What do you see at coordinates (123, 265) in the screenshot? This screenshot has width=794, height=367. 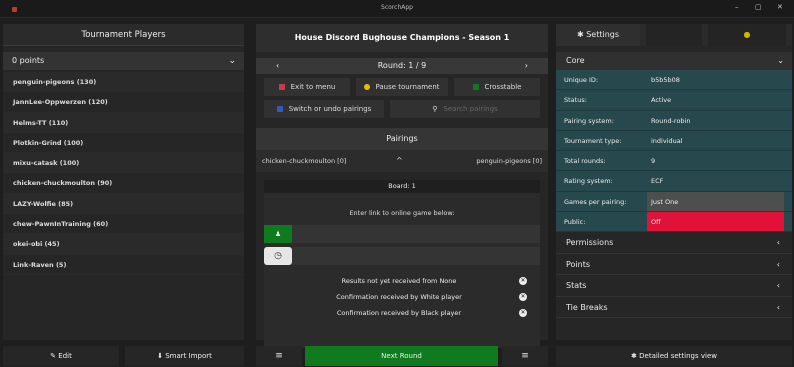 I see `player-item: Link-Raven (5)` at bounding box center [123, 265].